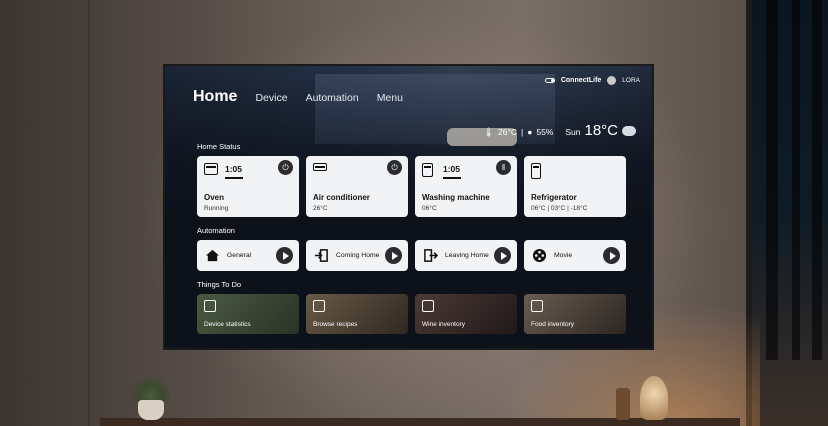  What do you see at coordinates (575, 314) in the screenshot?
I see `todo-food-inventory: Food inventory` at bounding box center [575, 314].